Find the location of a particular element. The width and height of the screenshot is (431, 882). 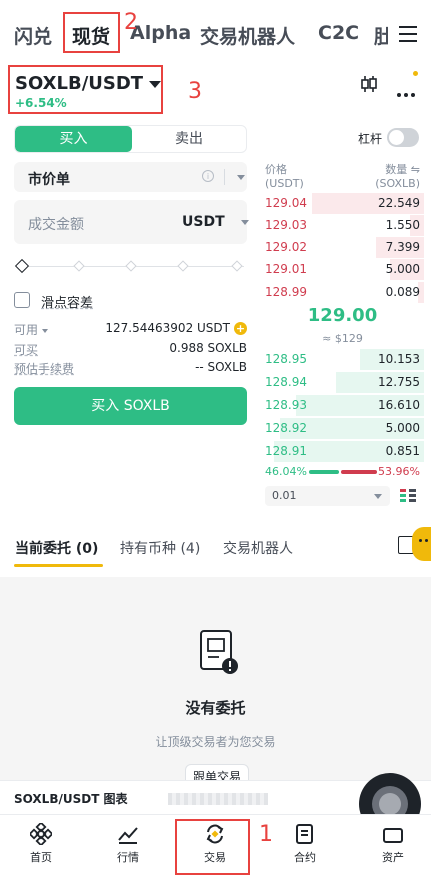

candlestick-chart-icon is located at coordinates (369, 84).